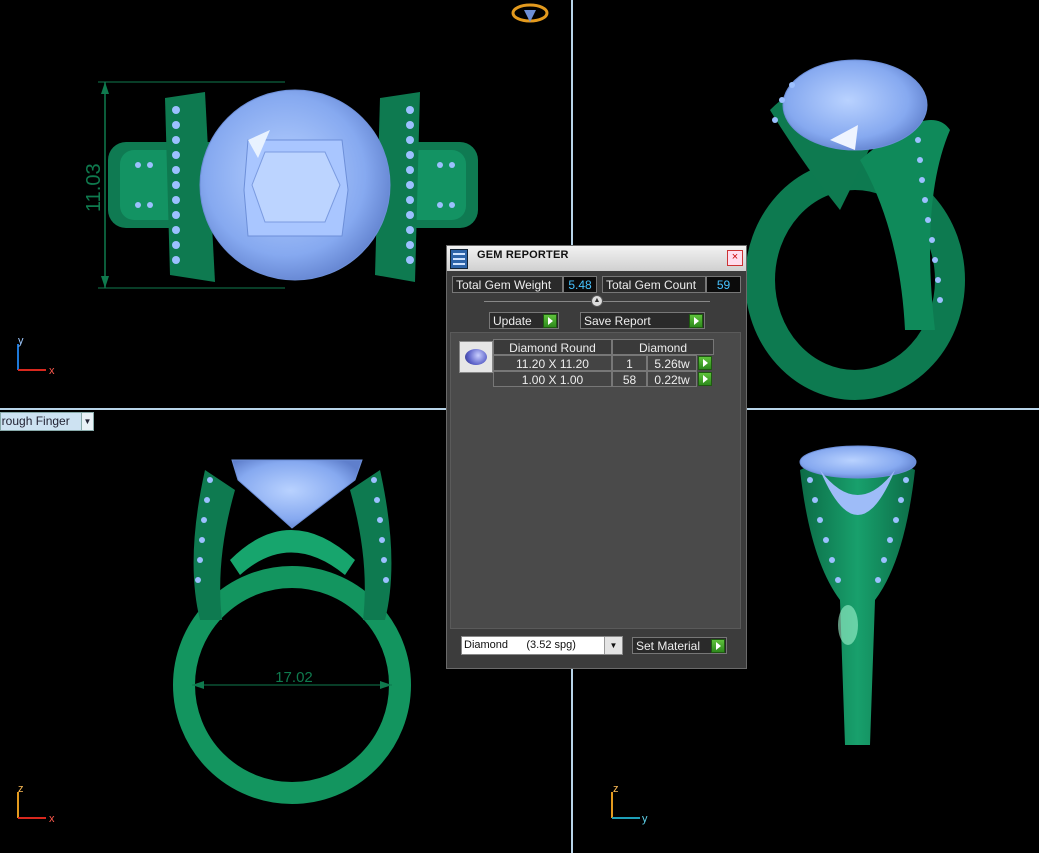 This screenshot has width=1039, height=853. I want to click on axis-indicator-bottom-right: z y, so click(629, 804).